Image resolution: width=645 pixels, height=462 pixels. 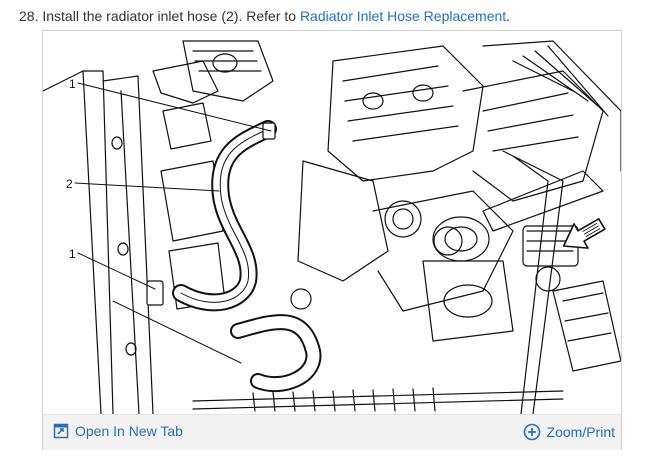 I want to click on air-intake, so click(x=228, y=71).